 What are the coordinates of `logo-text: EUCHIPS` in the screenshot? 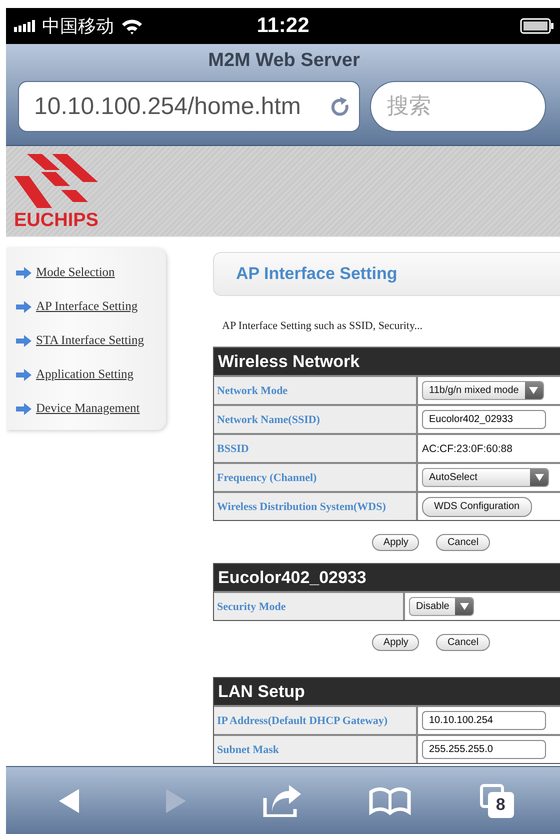 It's located at (56, 221).